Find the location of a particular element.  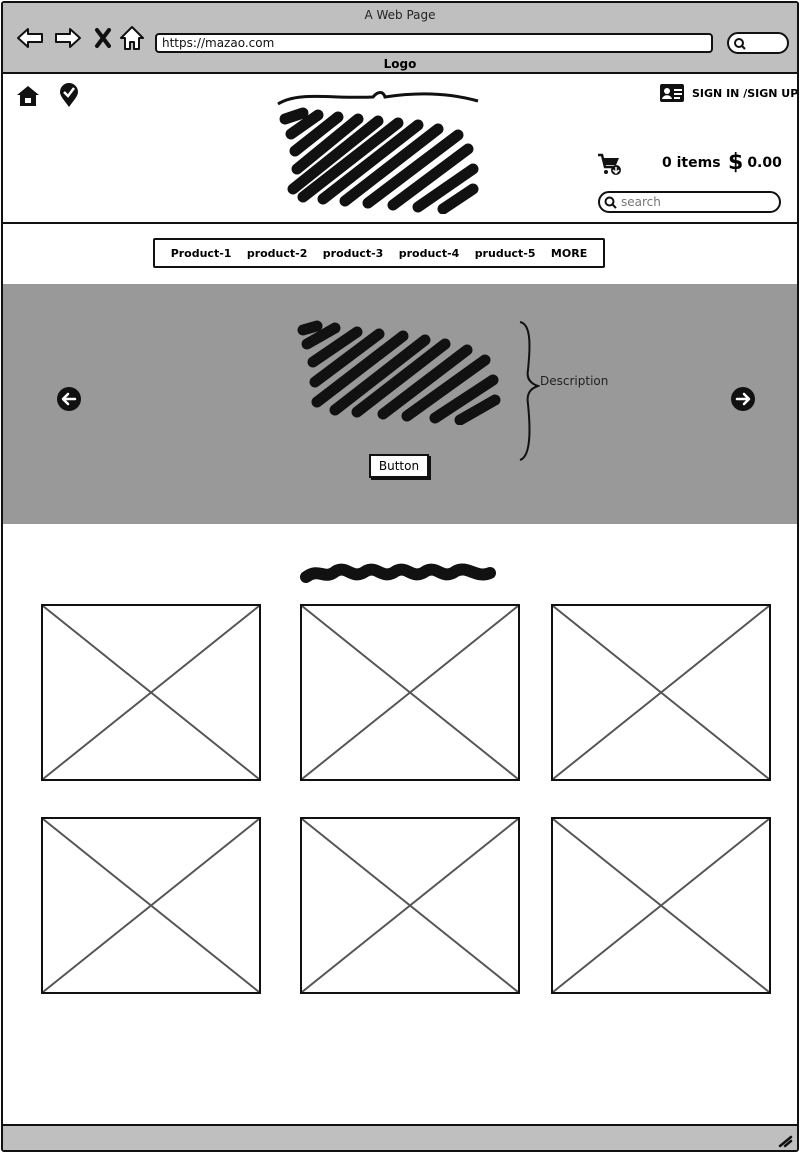

window-title: A Web Page is located at coordinates (400, 15).